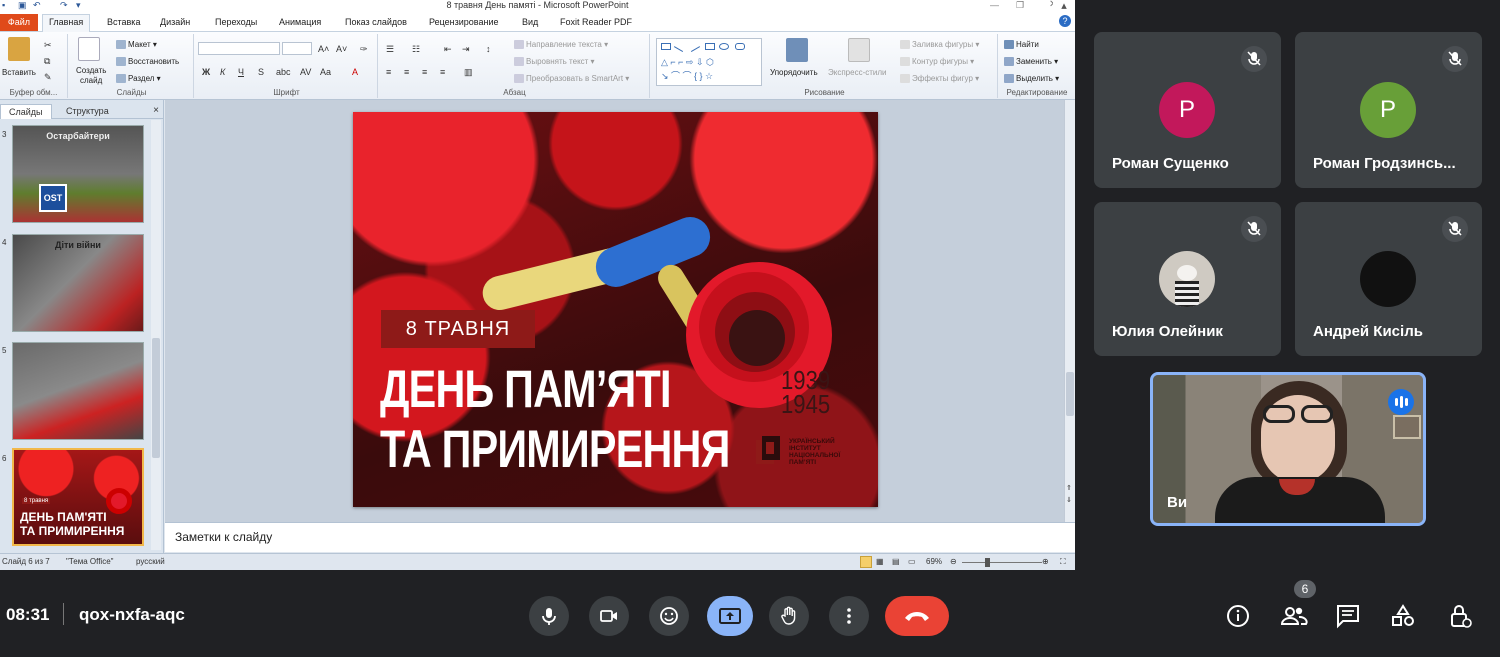 Image resolution: width=1500 pixels, height=657 pixels. Describe the element at coordinates (953, 562) in the screenshot. I see `zoom-out-icon: ⊖` at that location.